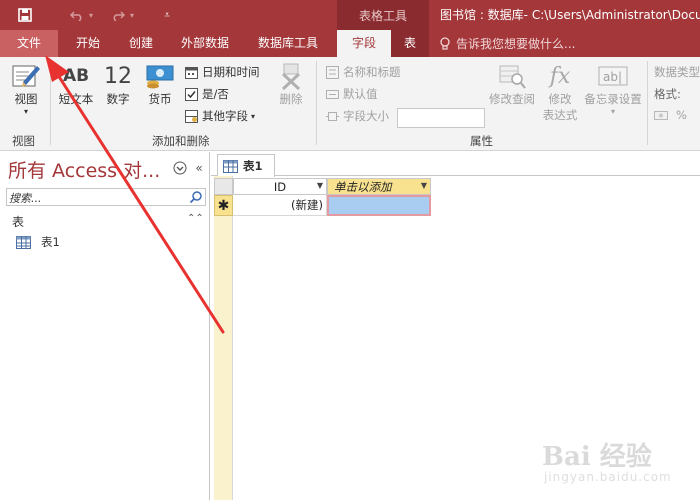 The width and height of the screenshot is (700, 500). I want to click on column-header-label: ID, so click(280, 186).